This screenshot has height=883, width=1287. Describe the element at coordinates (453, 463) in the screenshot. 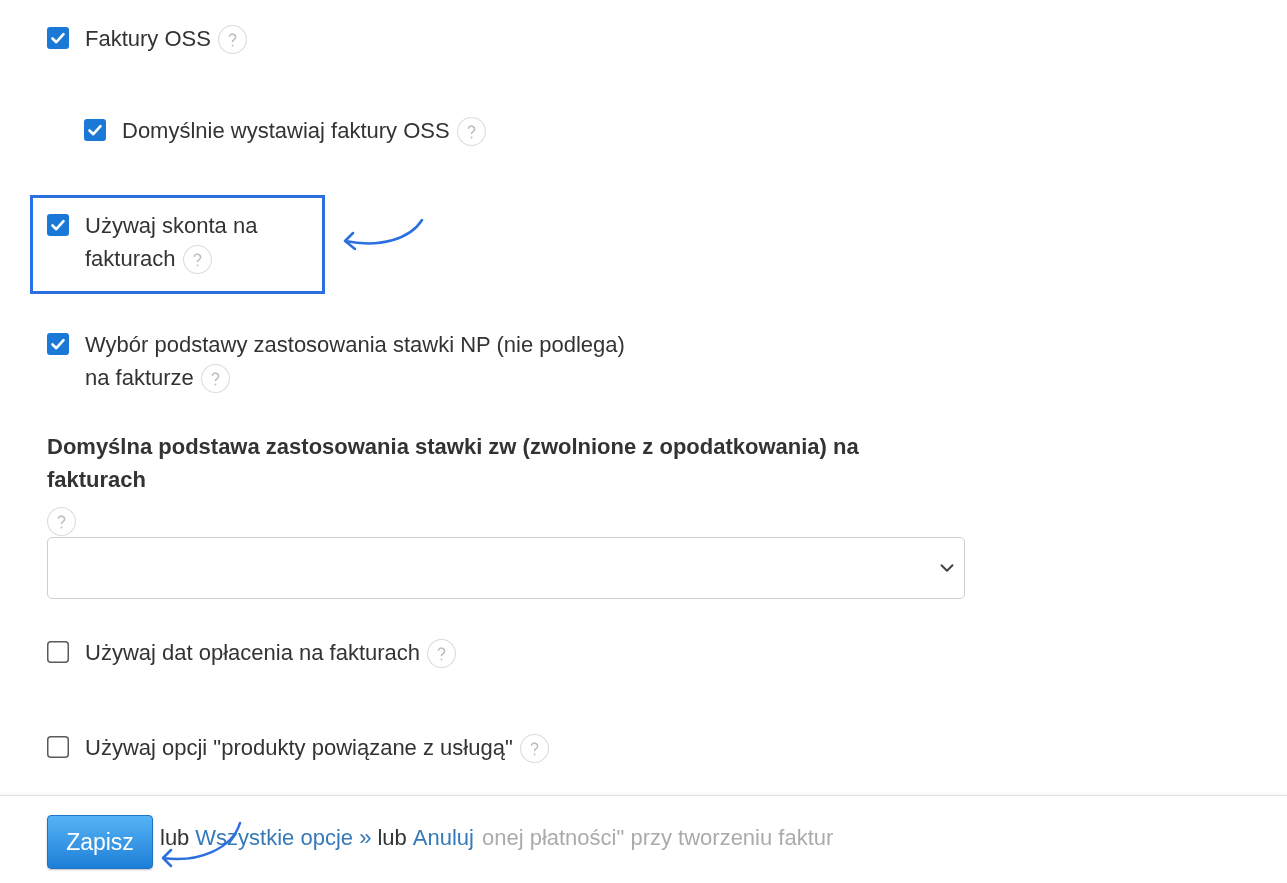

I see `field-heading: Domyślna podstawa zastosowania stawki zw (zwolnione z opodatkowania) na fakturach` at that location.